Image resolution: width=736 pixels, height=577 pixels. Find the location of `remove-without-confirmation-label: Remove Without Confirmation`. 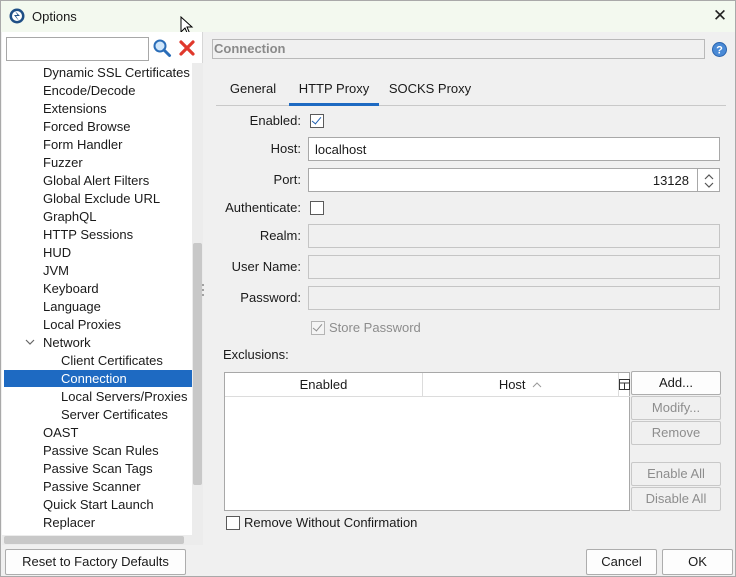

remove-without-confirmation-label: Remove Without Confirmation is located at coordinates (331, 522).